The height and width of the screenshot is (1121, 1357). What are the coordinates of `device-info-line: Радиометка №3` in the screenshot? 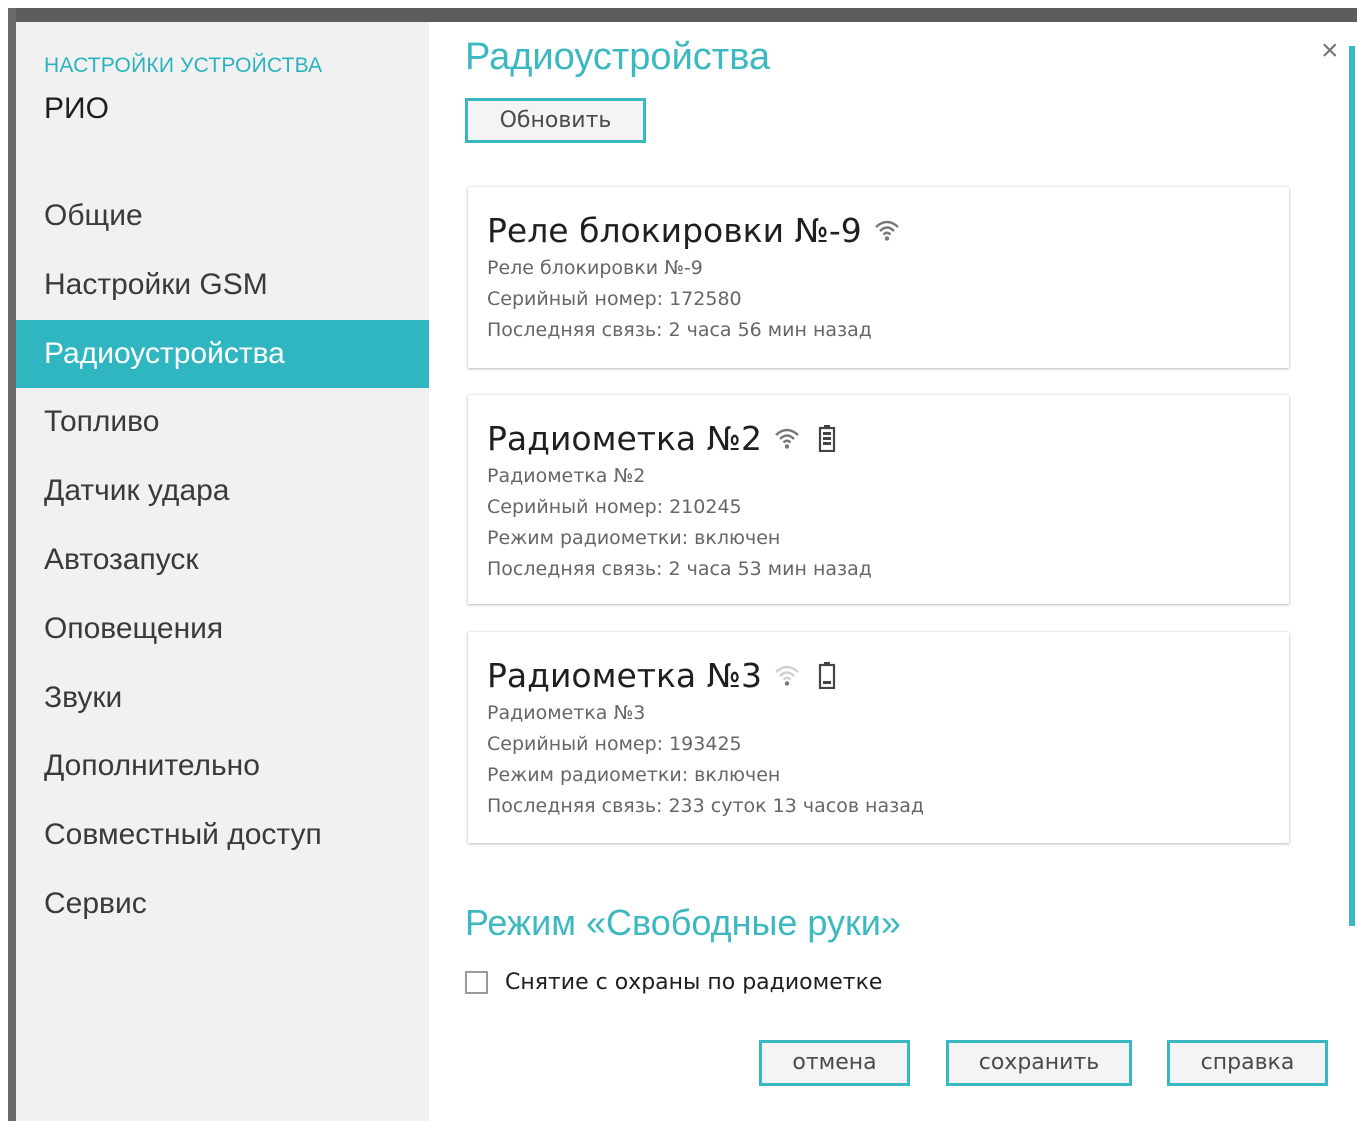 It's located at (566, 713).